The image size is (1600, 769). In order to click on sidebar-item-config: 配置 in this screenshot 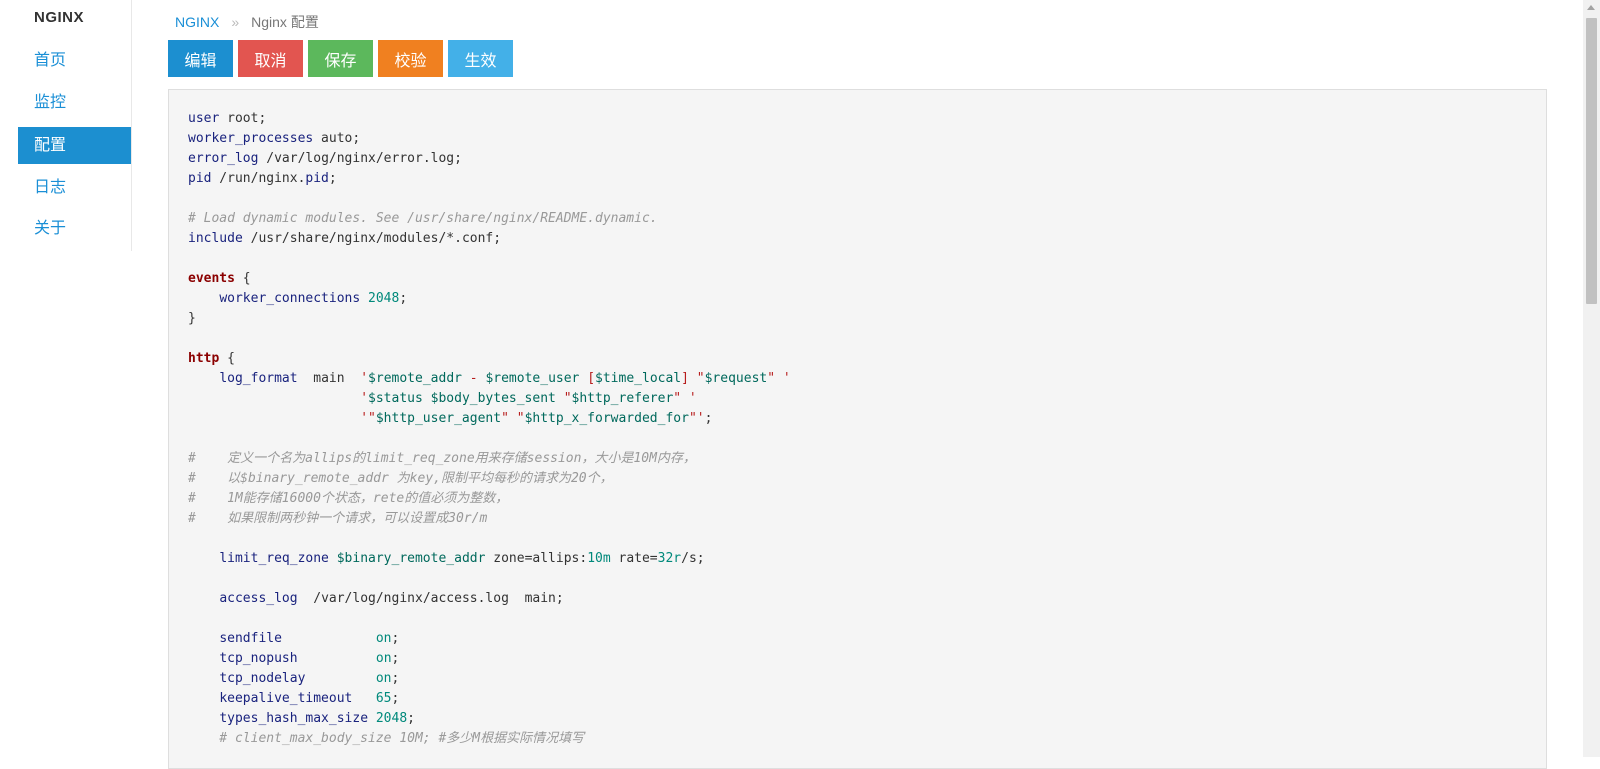, I will do `click(74, 145)`.